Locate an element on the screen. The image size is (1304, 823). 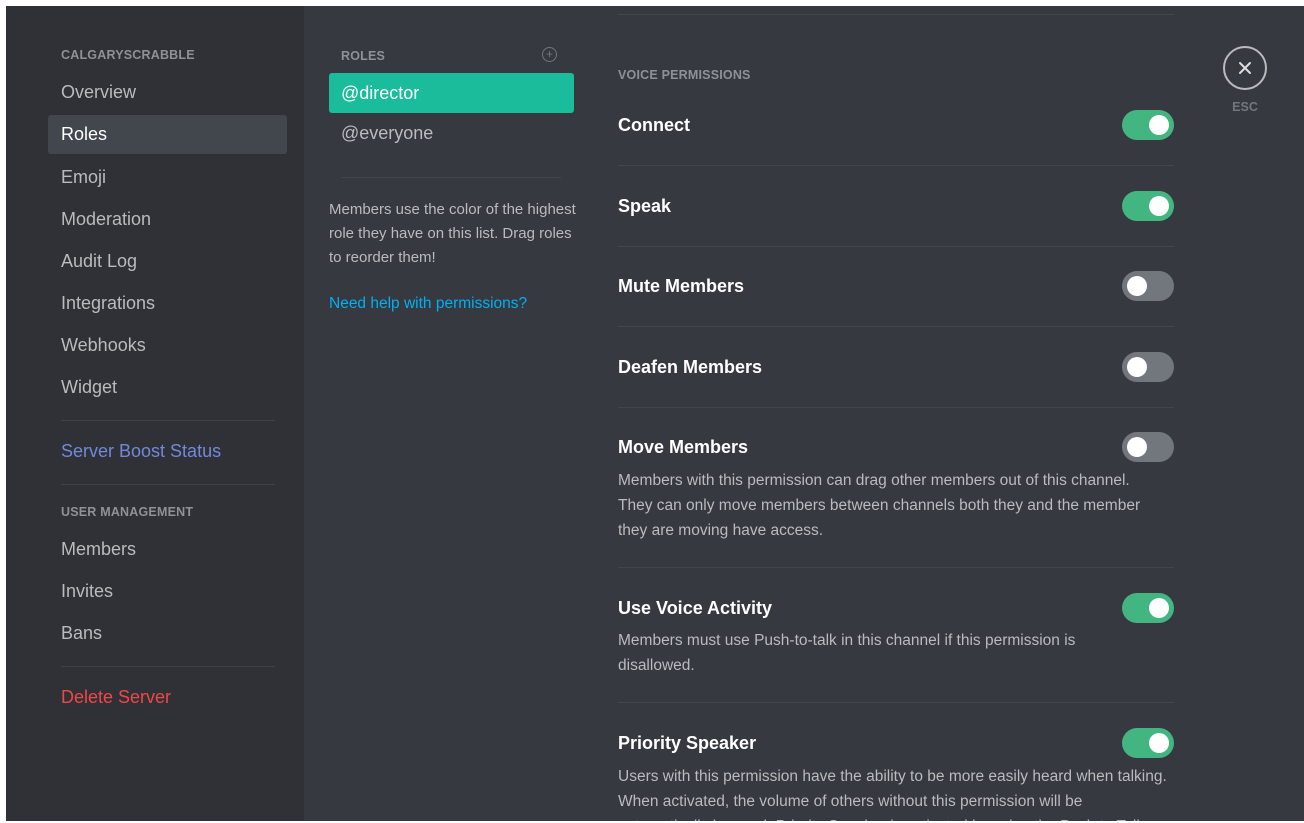
sidebar-item-members: Members is located at coordinates (167, 549).